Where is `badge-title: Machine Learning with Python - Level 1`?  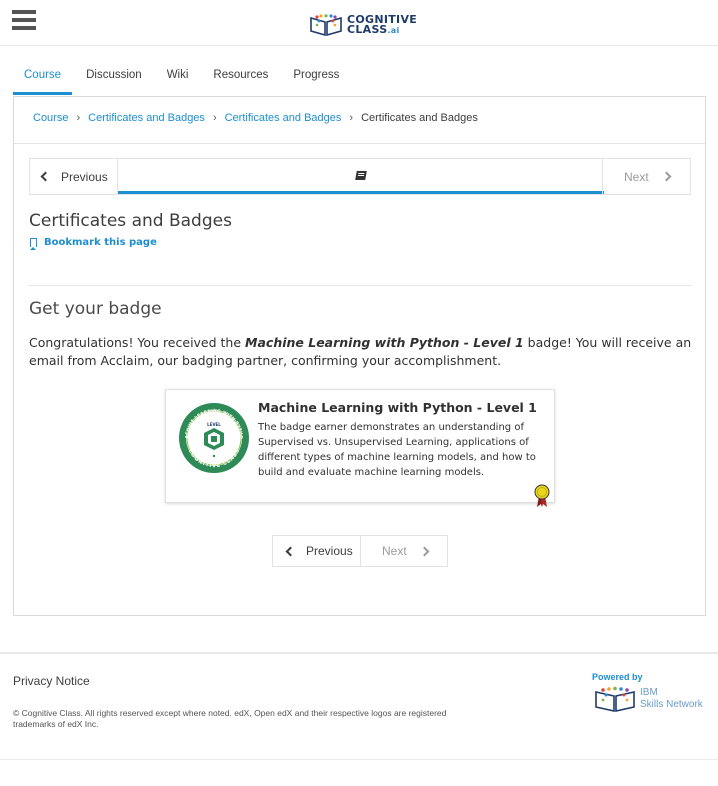 badge-title: Machine Learning with Python - Level 1 is located at coordinates (397, 407).